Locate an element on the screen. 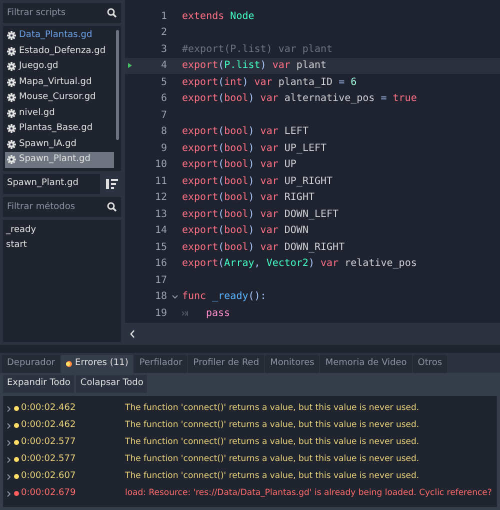 The height and width of the screenshot is (510, 500). script-item: Spawn_Plant.gd is located at coordinates (59, 160).